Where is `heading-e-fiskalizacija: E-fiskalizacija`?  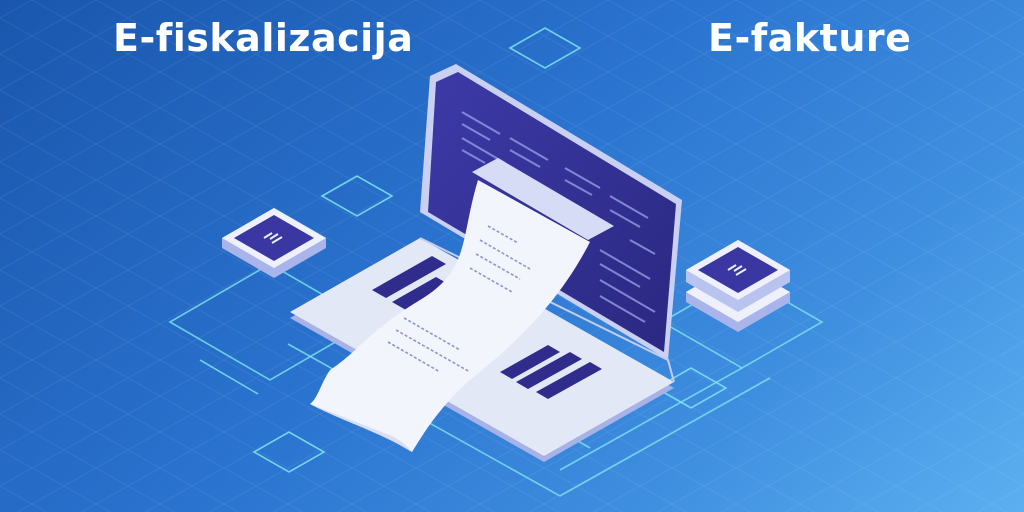 heading-e-fiskalizacija: E-fiskalizacija is located at coordinates (263, 38).